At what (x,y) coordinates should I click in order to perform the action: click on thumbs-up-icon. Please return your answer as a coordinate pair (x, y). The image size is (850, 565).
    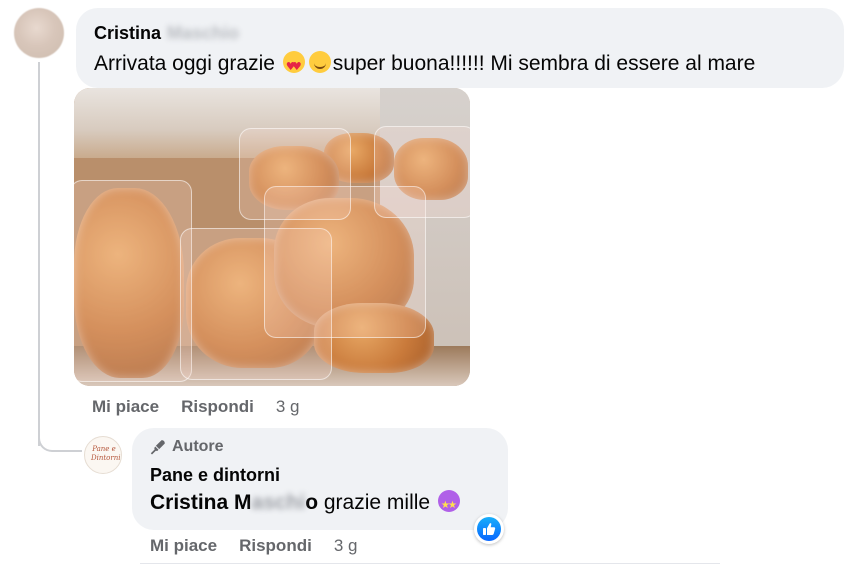
    Looking at the image, I should click on (489, 529).